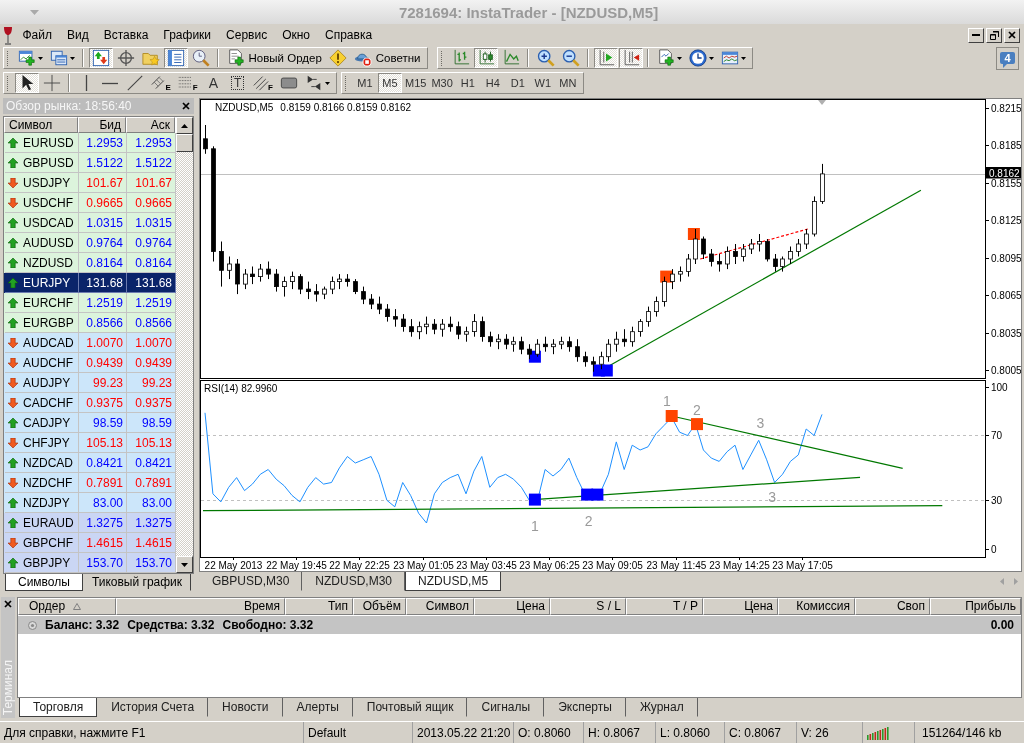  Describe the element at coordinates (251, 581) in the screenshot. I see `chart-tab: GBPUSD,M30` at that location.